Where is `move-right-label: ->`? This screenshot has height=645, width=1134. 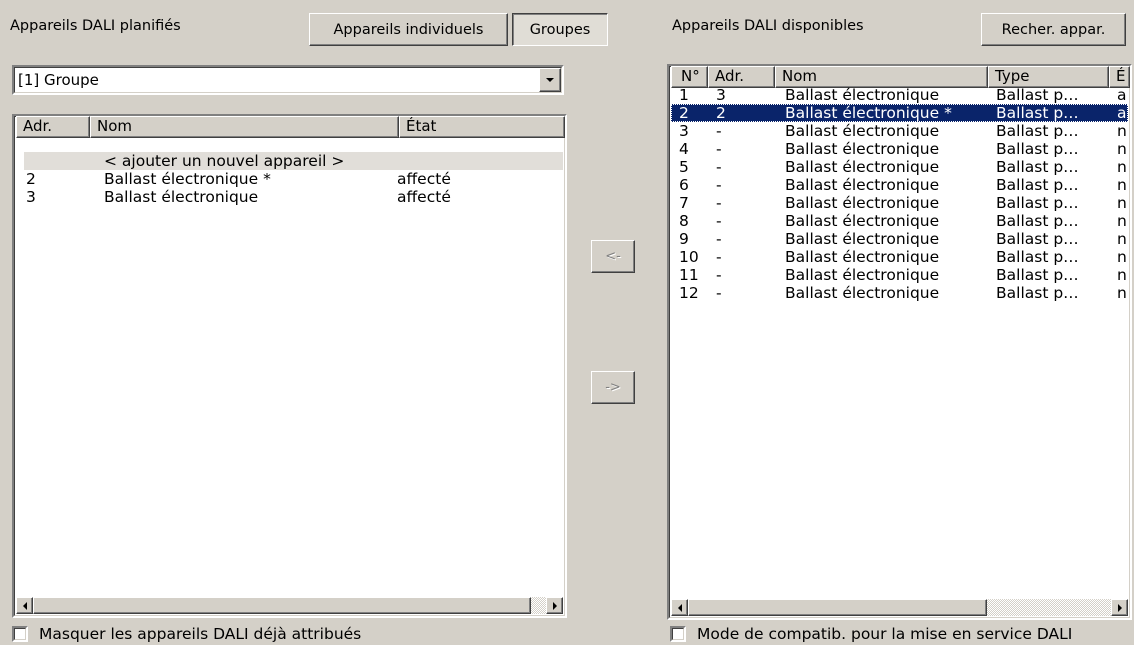
move-right-label: -> is located at coordinates (613, 387).